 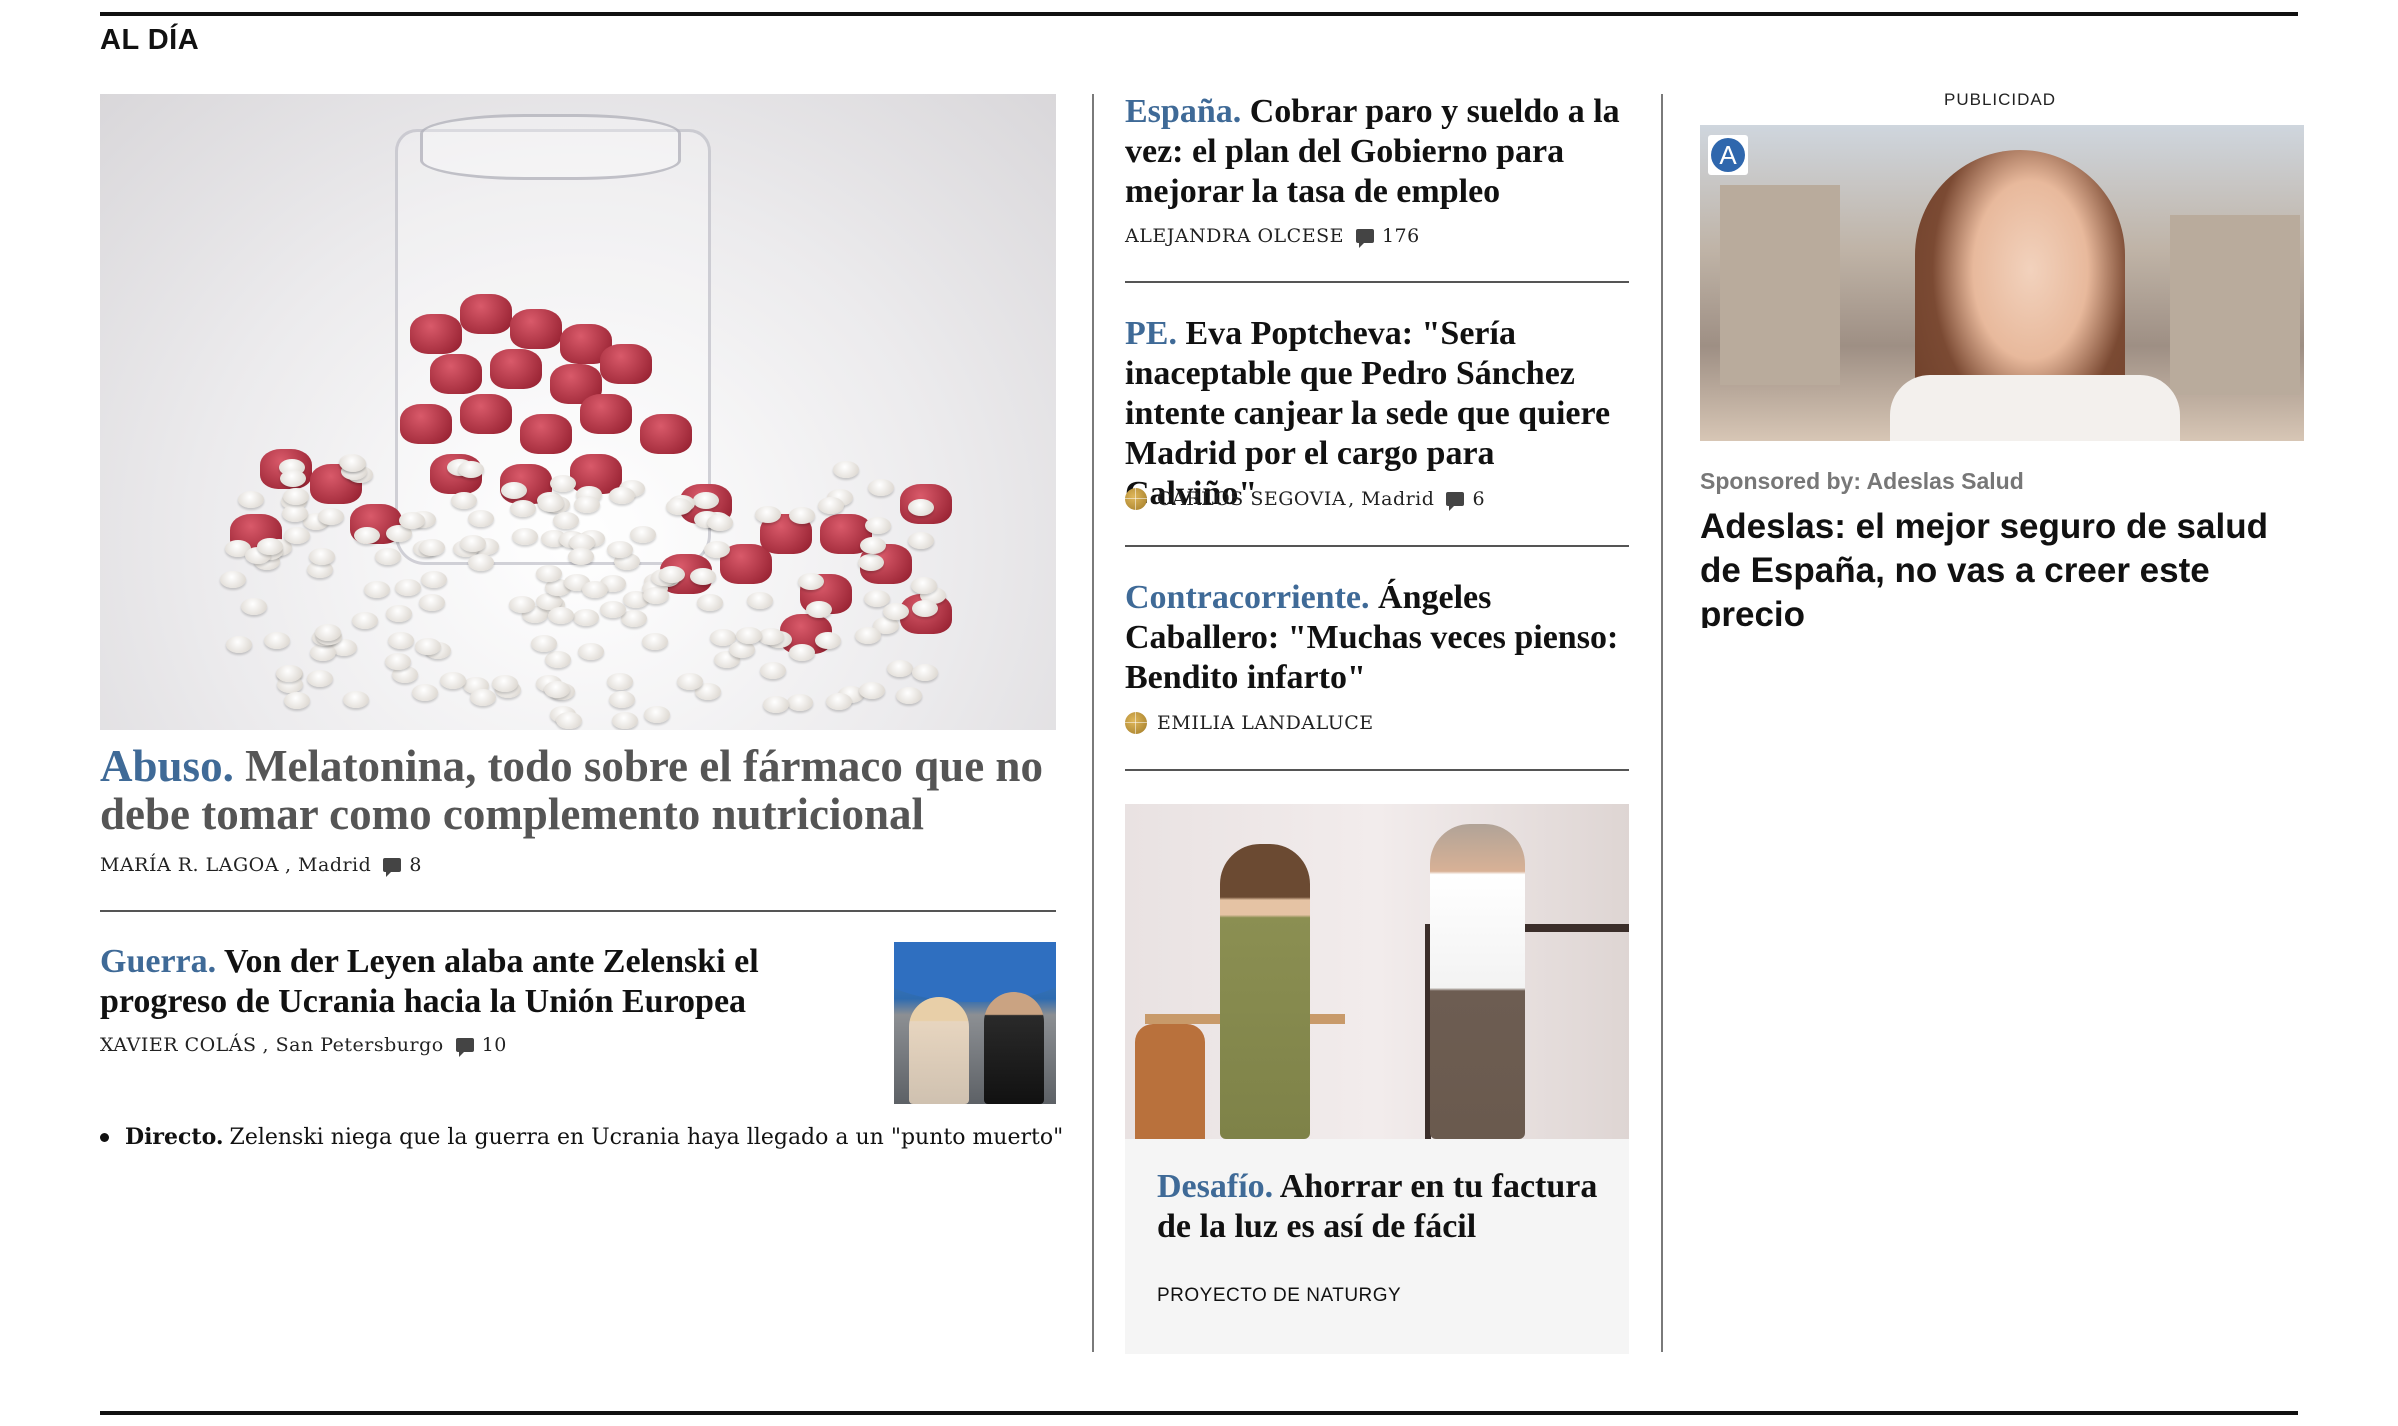 I want to click on sponsored-story-label: PROYECTO DE NATURGY, so click(x=1279, y=1295).